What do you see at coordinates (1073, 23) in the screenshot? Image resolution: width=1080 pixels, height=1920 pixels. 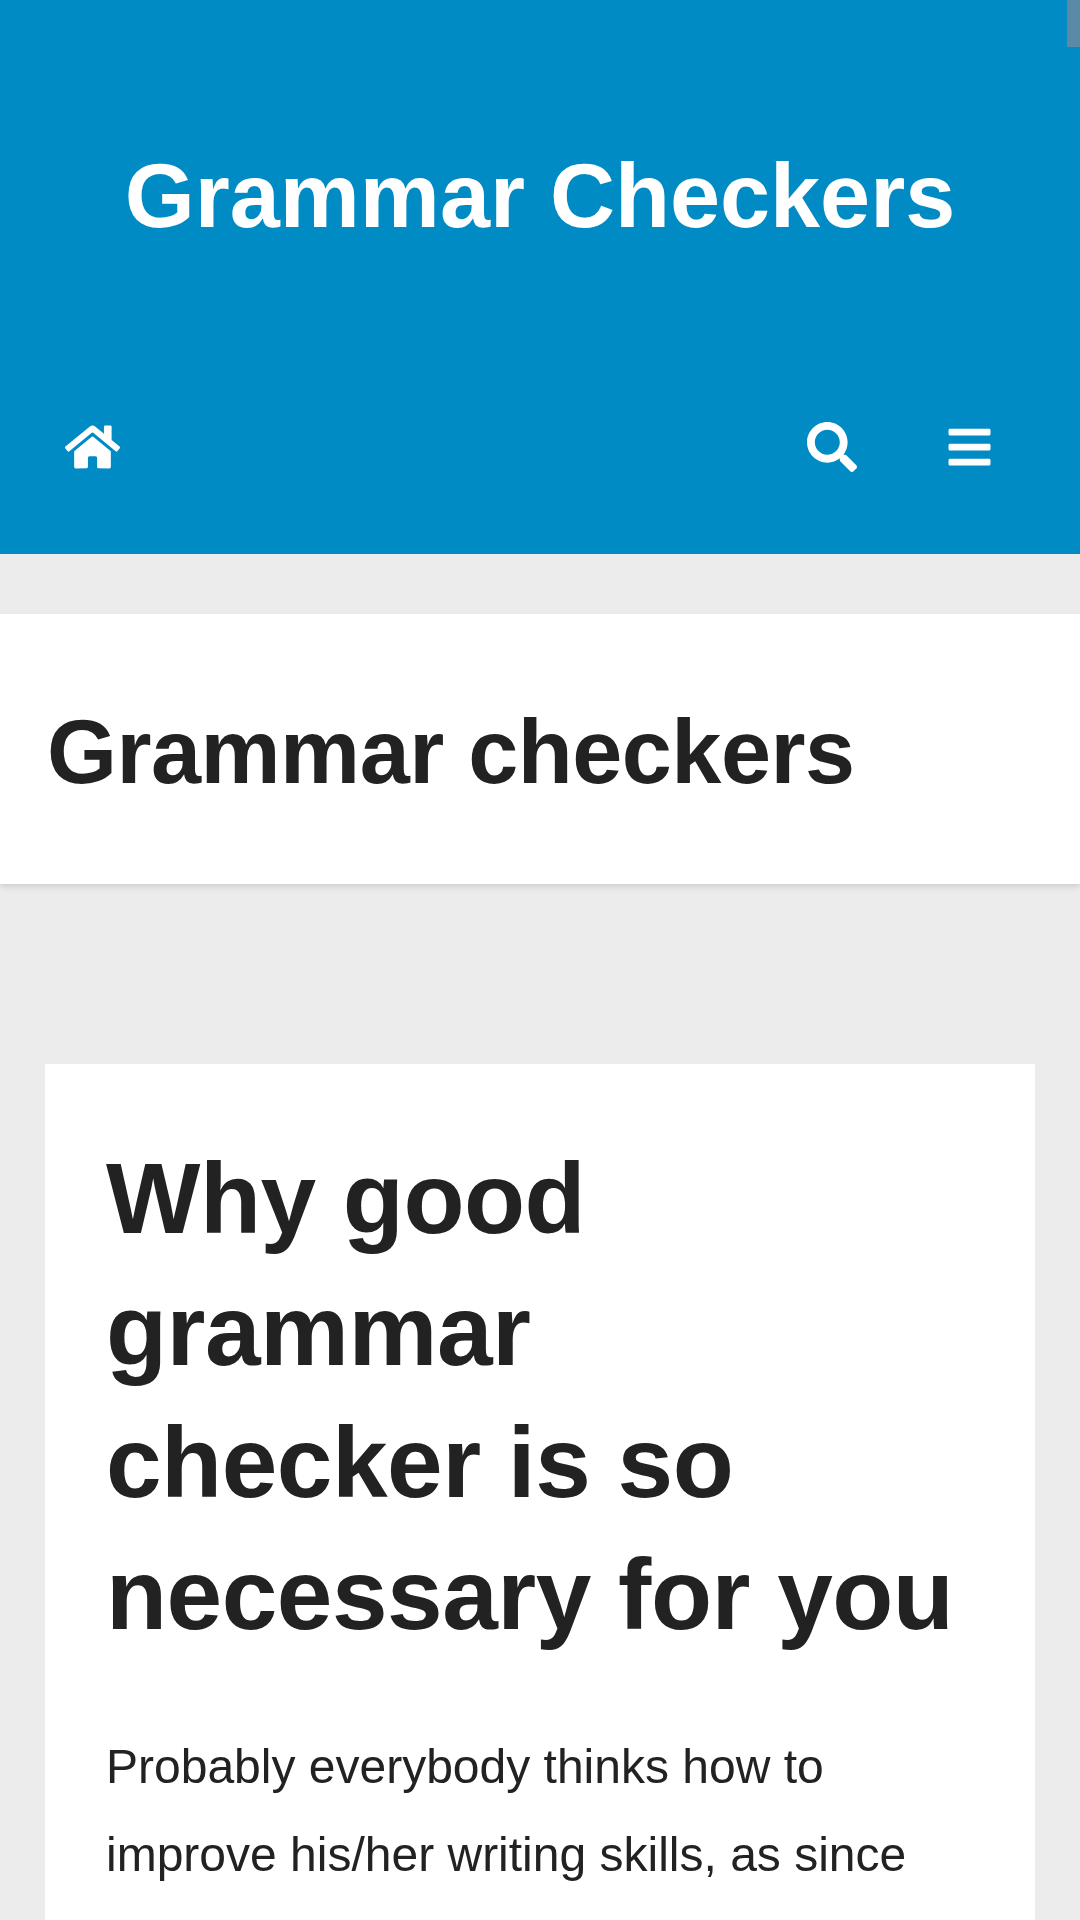 I see `scrollbar-thumb` at bounding box center [1073, 23].